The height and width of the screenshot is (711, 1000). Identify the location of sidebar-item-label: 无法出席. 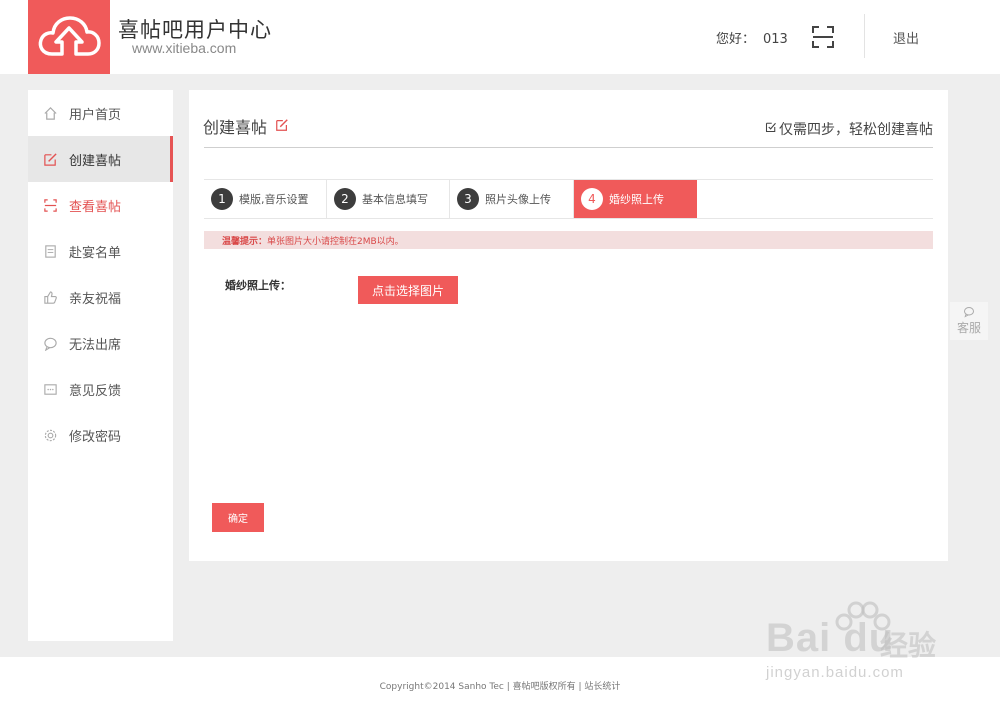
(95, 345).